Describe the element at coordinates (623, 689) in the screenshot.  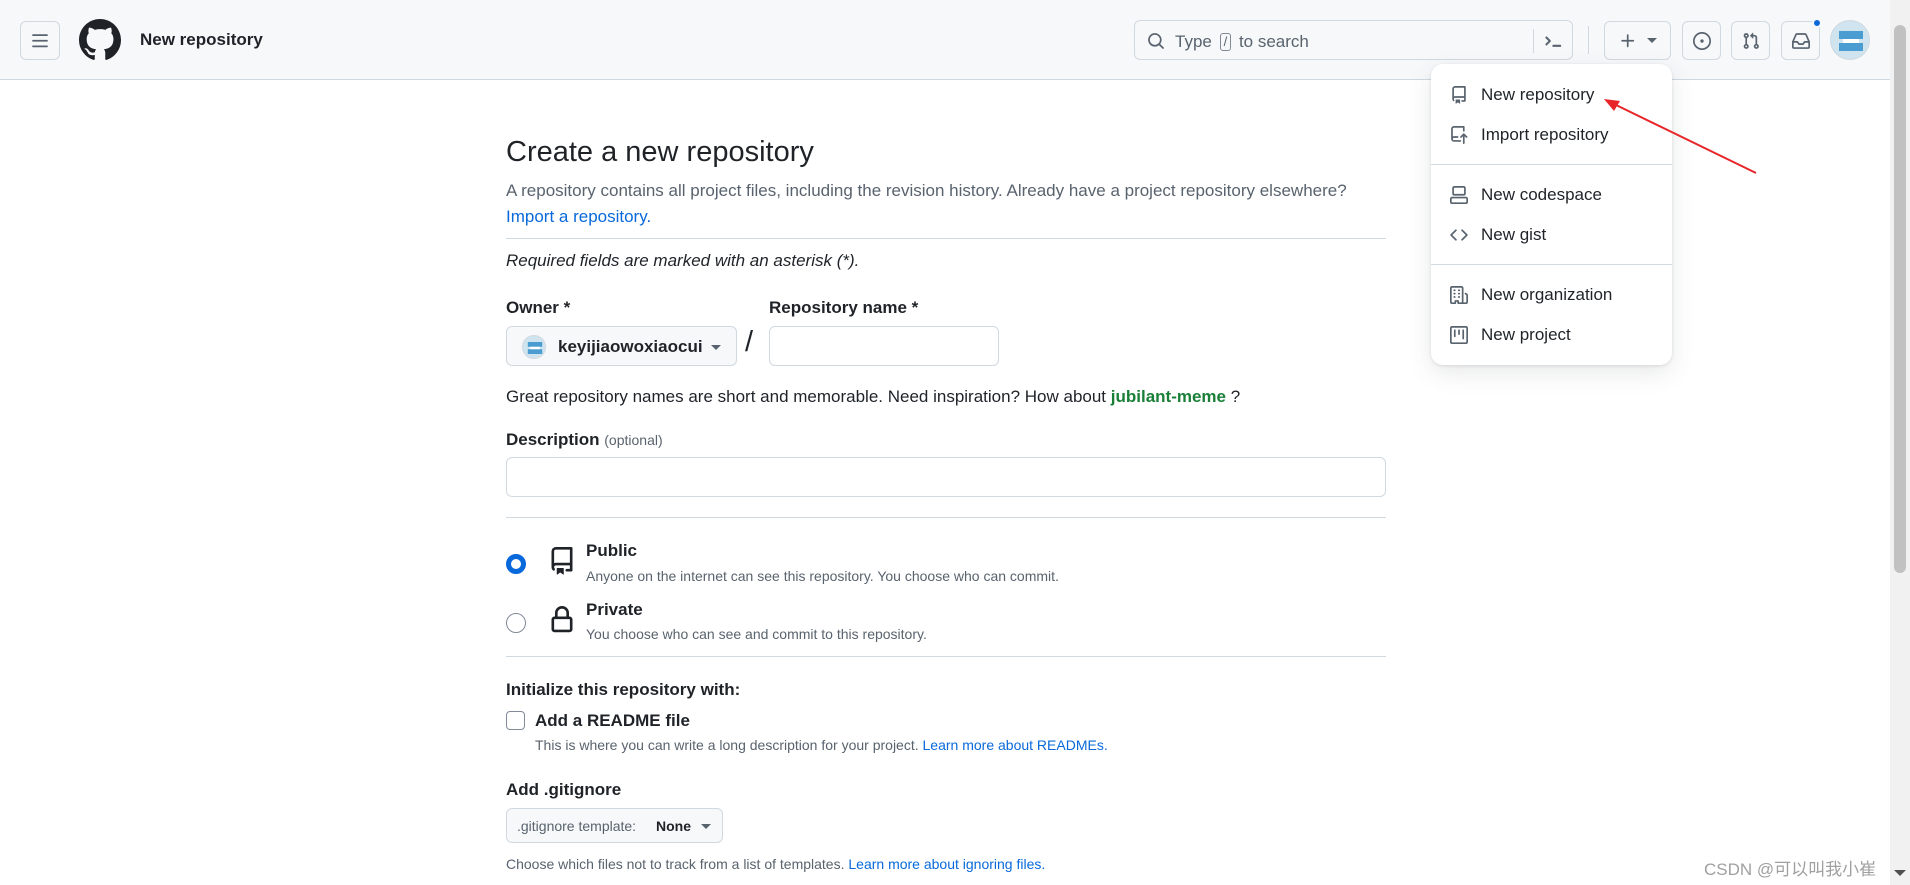
I see `initialize-label: Initialize this repository with:` at that location.